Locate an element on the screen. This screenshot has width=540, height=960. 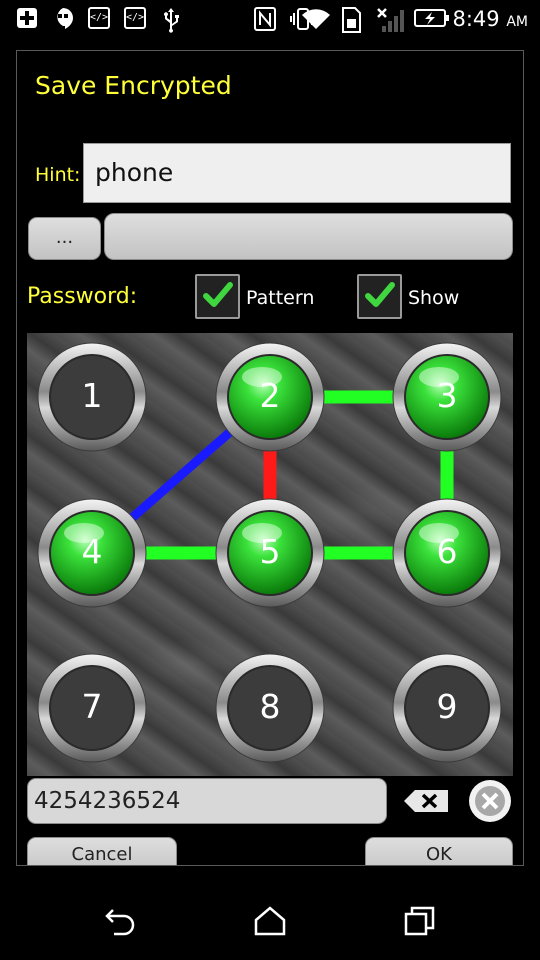
pattern-node-number: 8 is located at coordinates (270, 706).